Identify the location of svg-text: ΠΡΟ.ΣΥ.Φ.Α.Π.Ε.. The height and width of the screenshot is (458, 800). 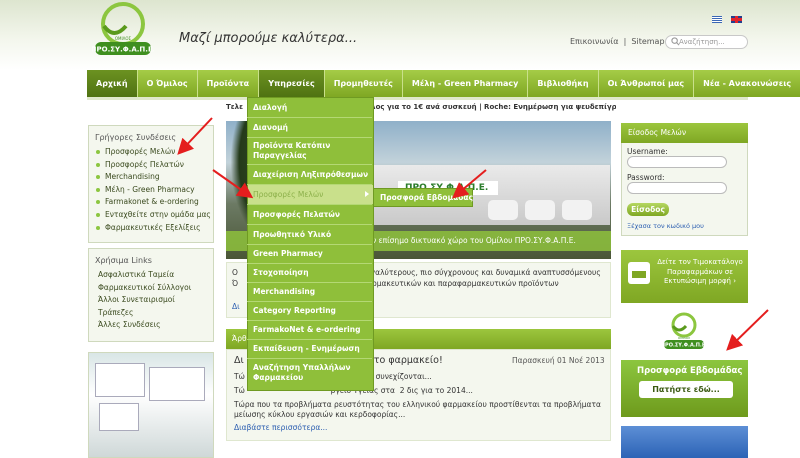
(684, 346).